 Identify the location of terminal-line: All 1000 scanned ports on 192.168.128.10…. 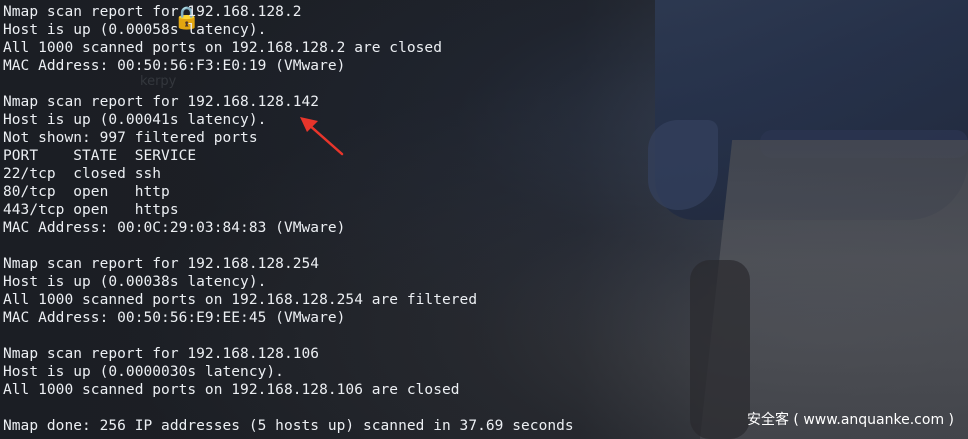
(231, 390).